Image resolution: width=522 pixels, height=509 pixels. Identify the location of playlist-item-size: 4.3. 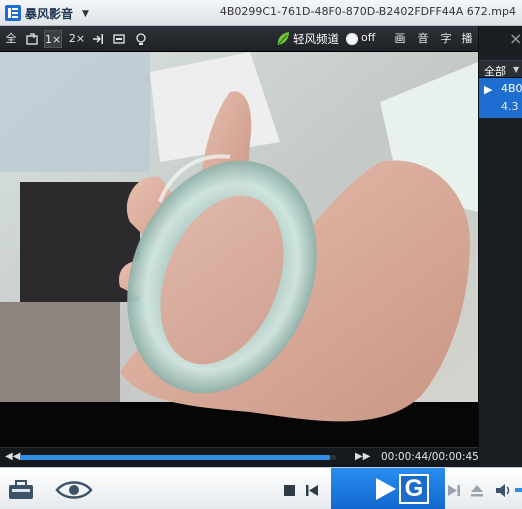
(510, 106).